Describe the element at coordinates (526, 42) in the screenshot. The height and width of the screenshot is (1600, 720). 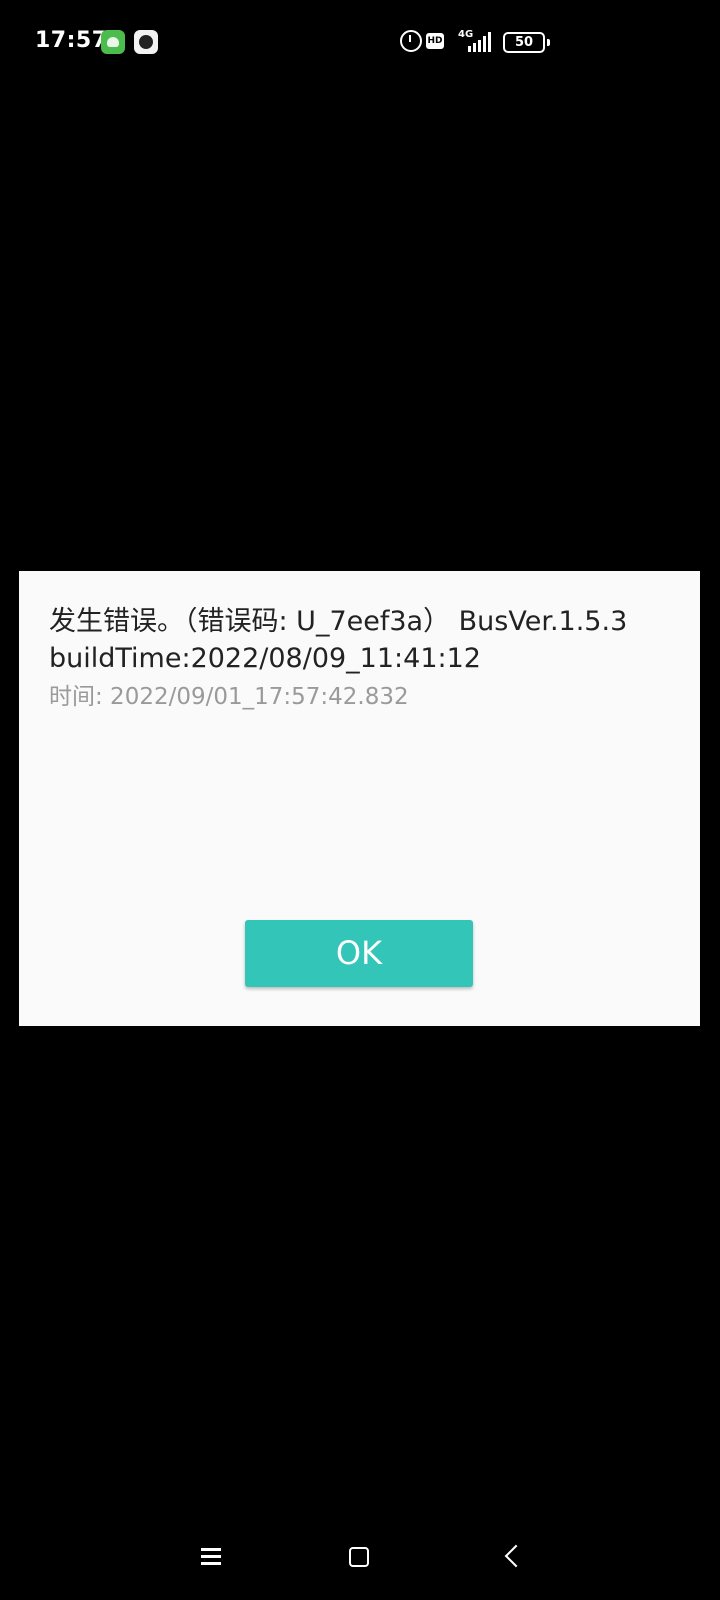
I see `battery-icon: 50` at that location.